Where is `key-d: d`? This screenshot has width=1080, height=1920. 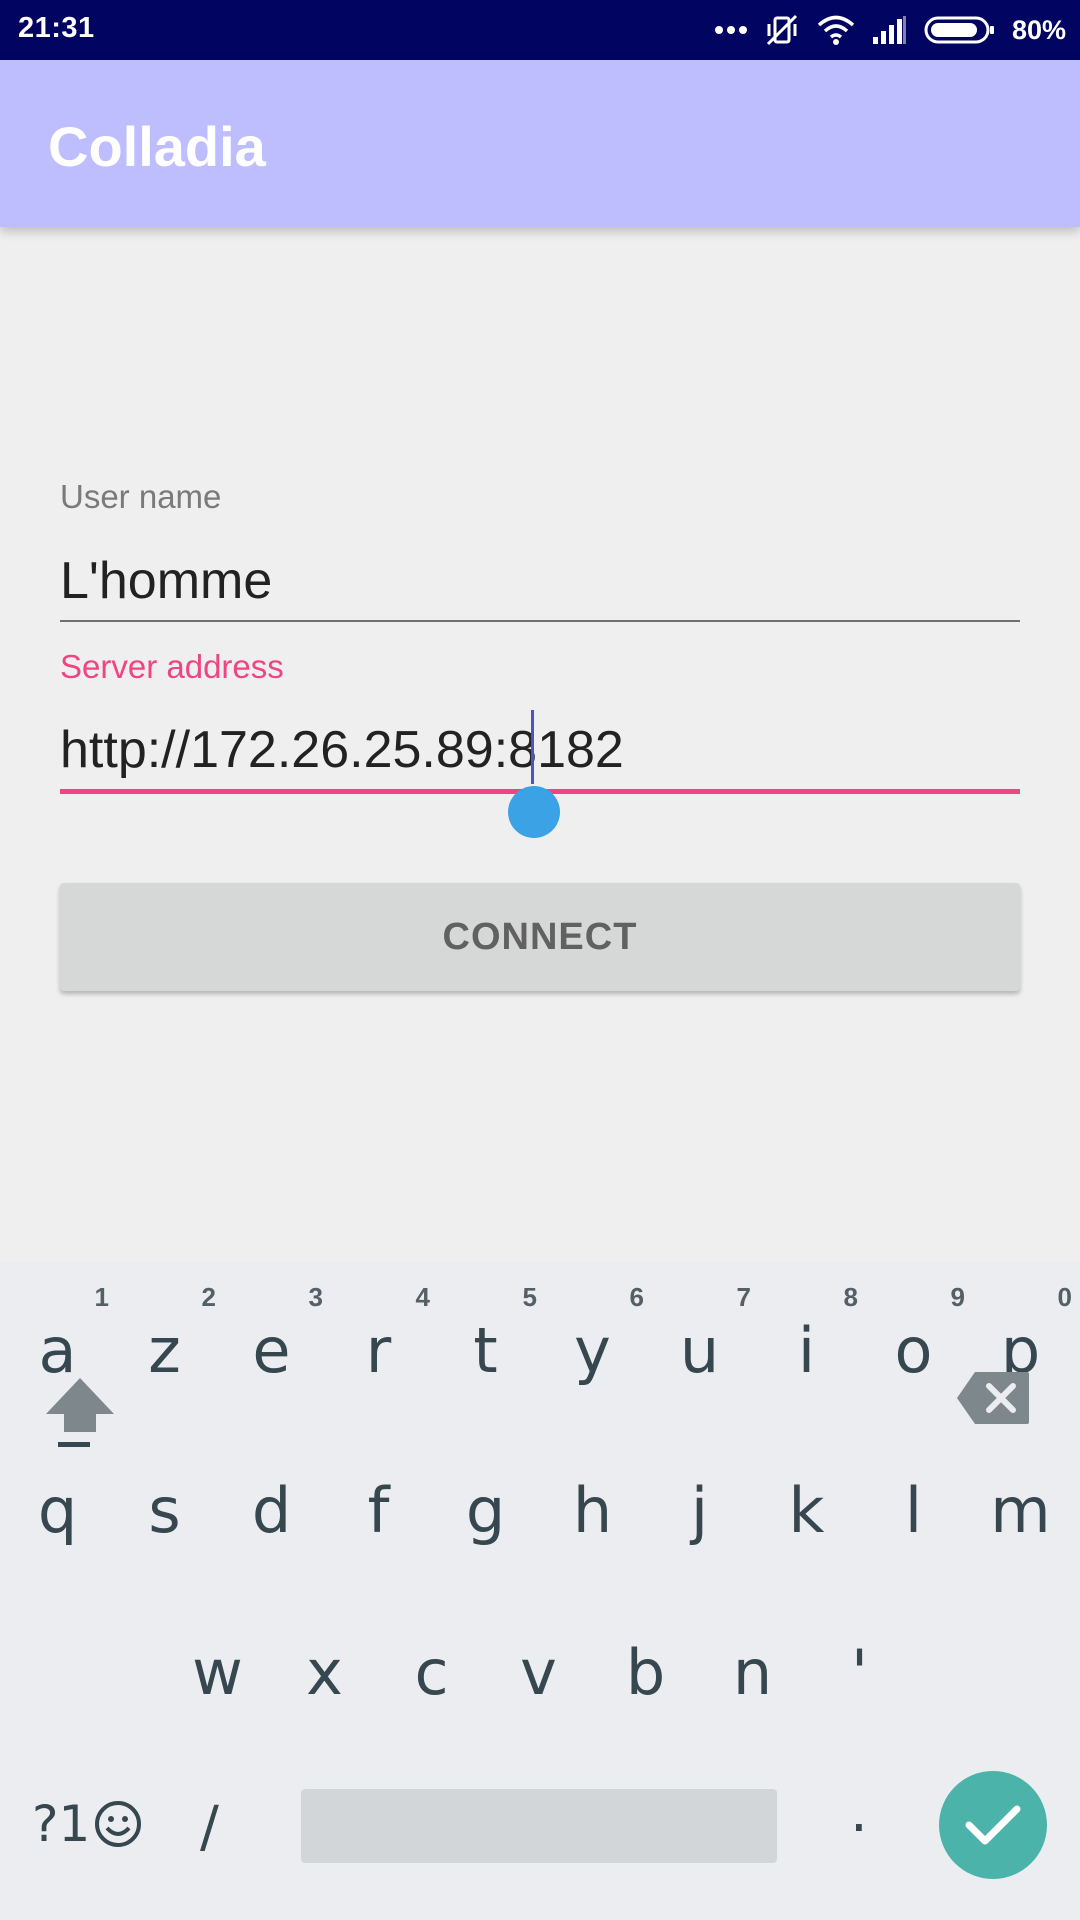
key-d: d is located at coordinates (271, 1507).